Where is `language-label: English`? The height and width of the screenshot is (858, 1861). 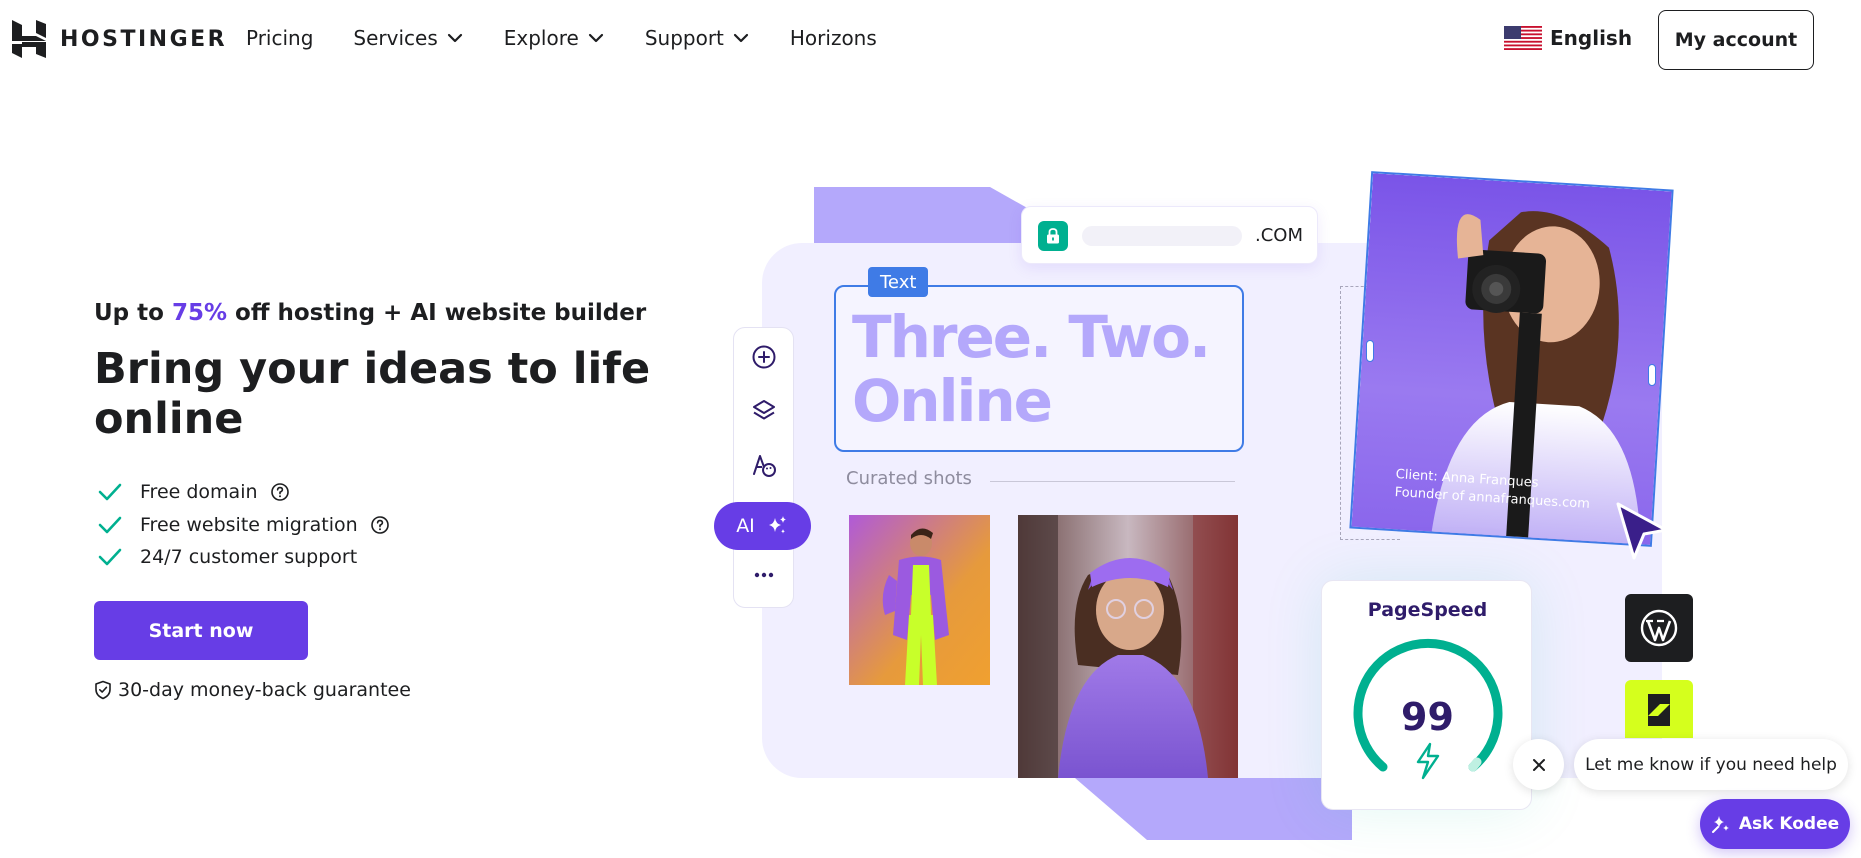 language-label: English is located at coordinates (1591, 38).